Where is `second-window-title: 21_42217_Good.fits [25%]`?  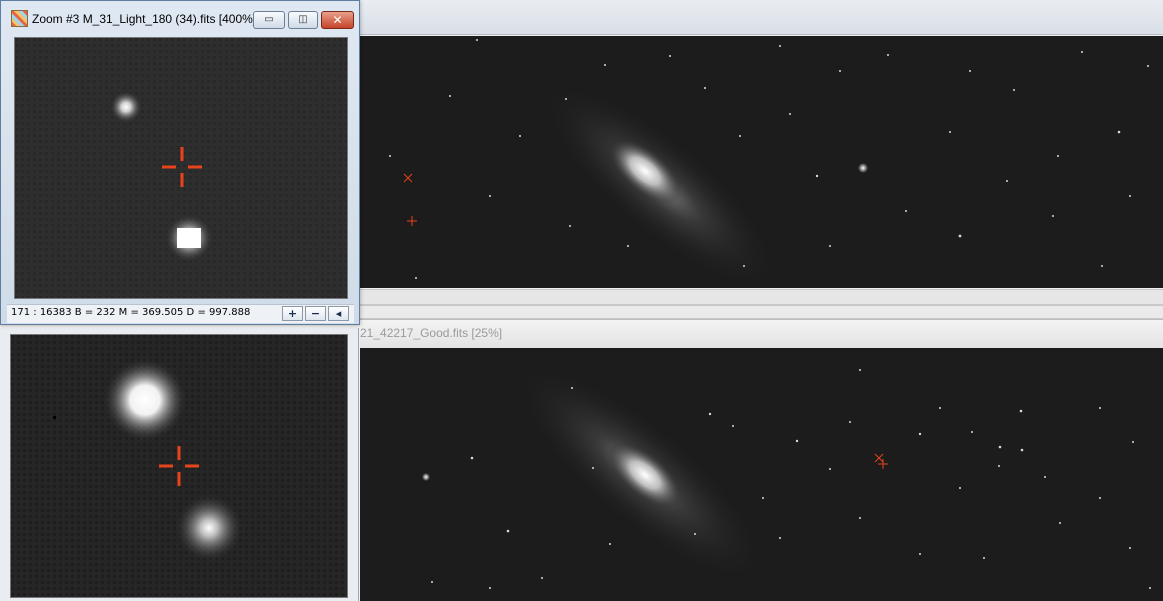
second-window-title: 21_42217_Good.fits [25%] is located at coordinates (431, 333).